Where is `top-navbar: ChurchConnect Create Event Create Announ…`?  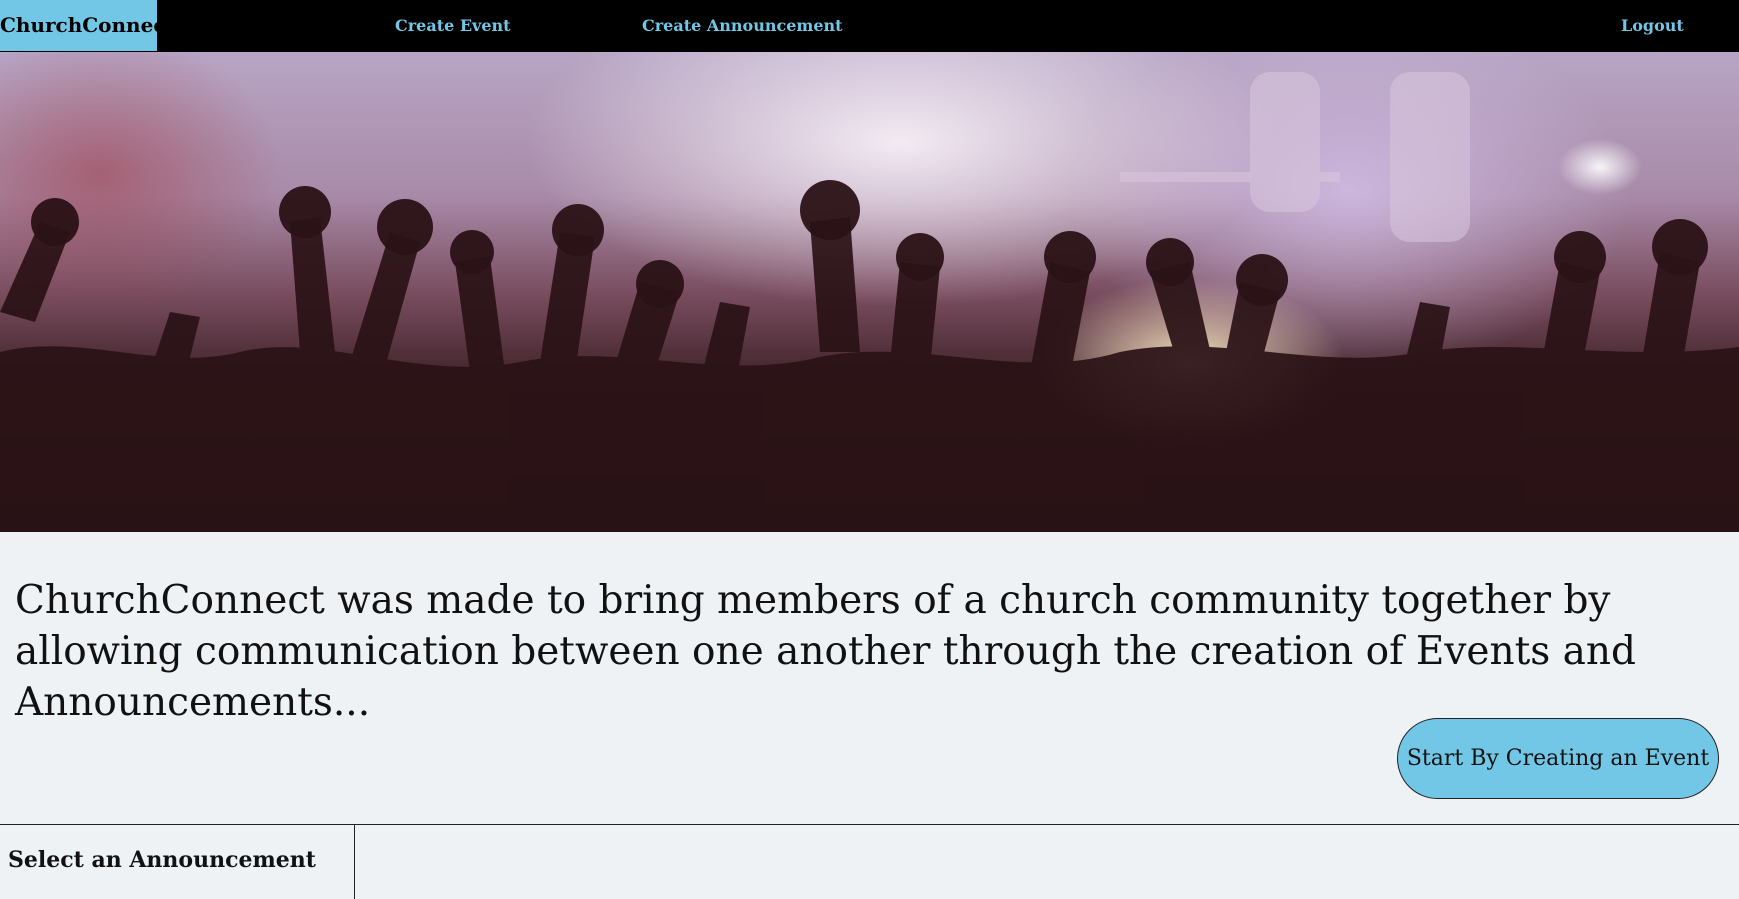
top-navbar: ChurchConnect Create Event Create Announ… is located at coordinates (869, 26).